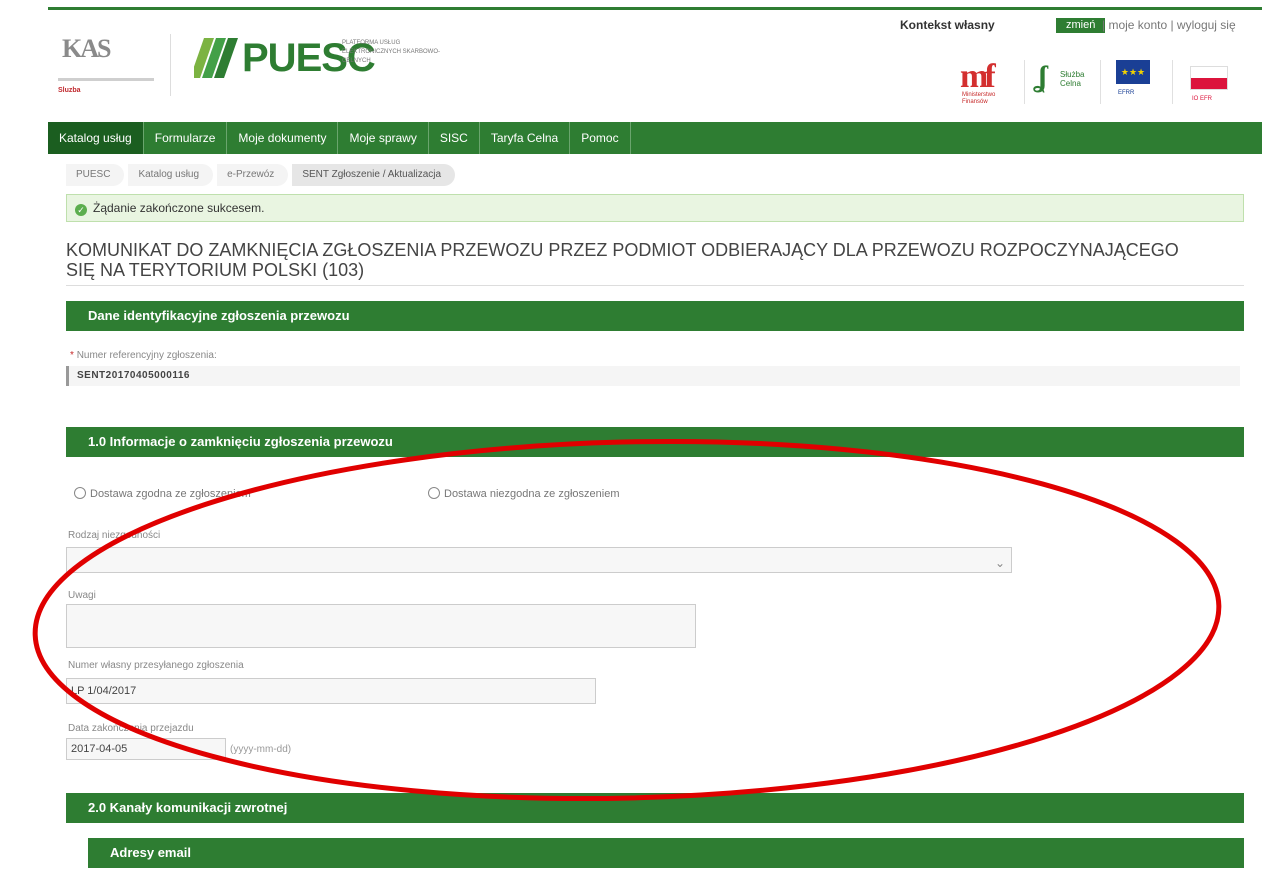  I want to click on end-date-field: 2017-04-05, so click(146, 749).